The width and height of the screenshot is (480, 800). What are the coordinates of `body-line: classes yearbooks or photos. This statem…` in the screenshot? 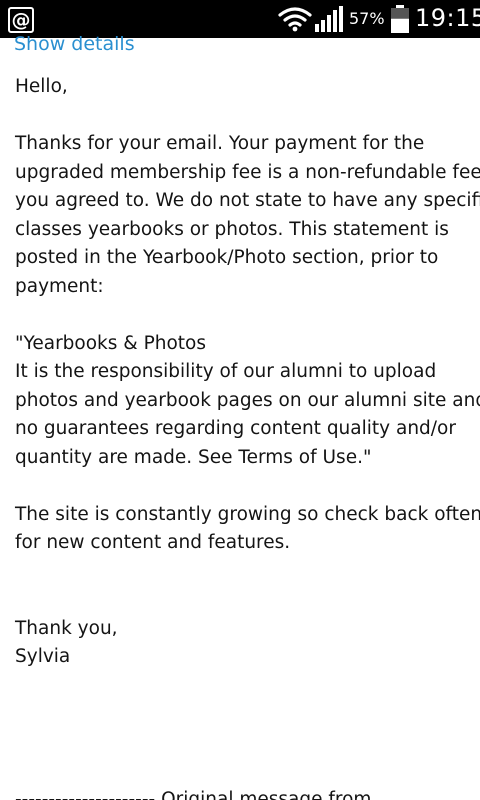 It's located at (232, 229).